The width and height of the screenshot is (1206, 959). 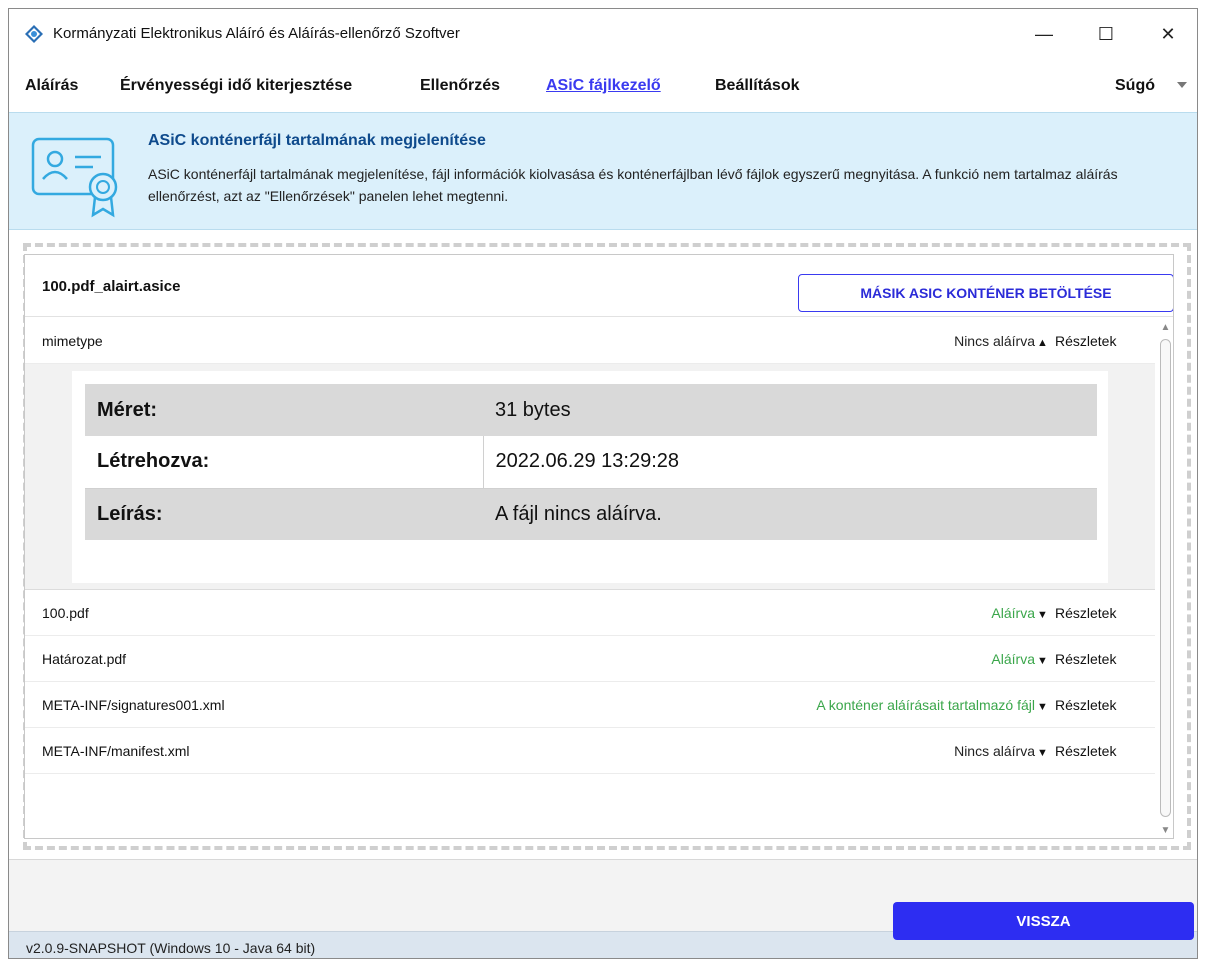 I want to click on file-name: mimetype, so click(x=72, y=341).